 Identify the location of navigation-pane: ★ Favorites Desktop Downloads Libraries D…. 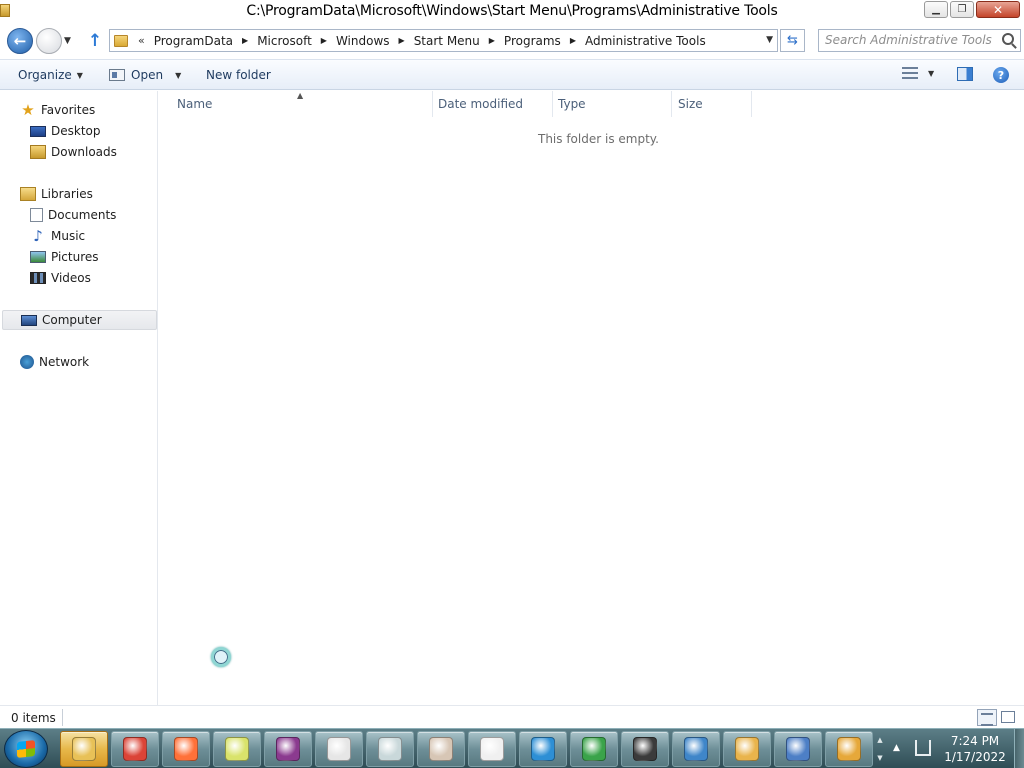
(79, 398).